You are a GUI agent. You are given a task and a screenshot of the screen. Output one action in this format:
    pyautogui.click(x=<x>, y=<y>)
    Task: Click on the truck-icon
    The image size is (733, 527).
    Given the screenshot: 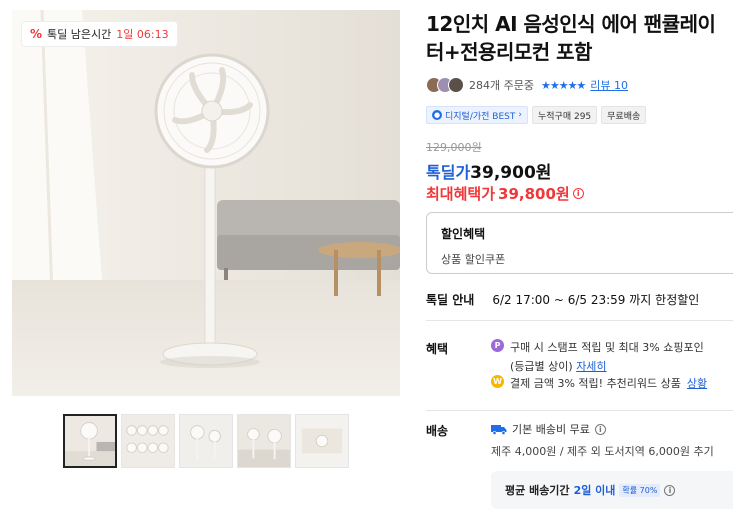 What is the action you would take?
    pyautogui.click(x=499, y=429)
    